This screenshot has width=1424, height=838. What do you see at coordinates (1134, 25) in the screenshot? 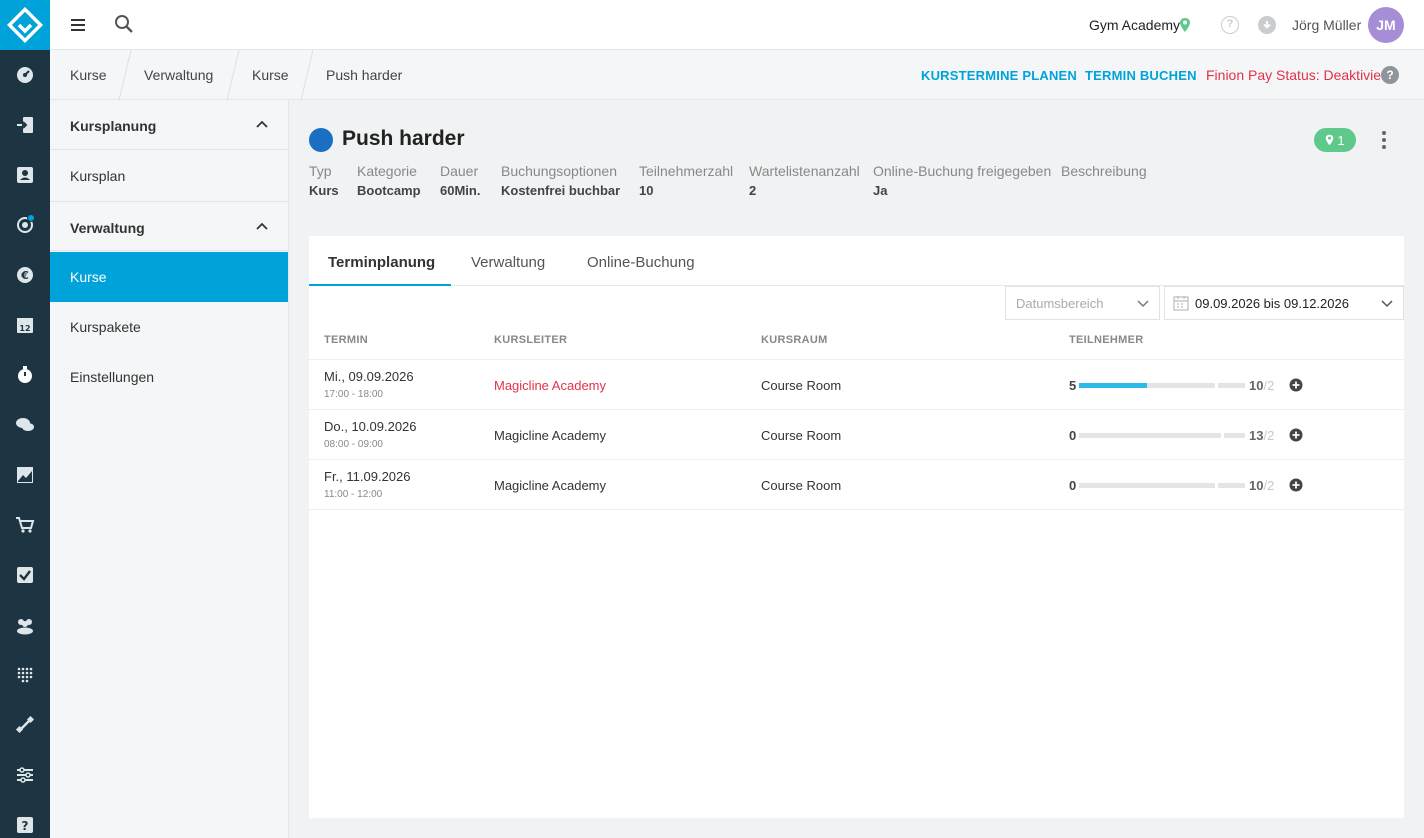
I see `studio-selector: Gym Academy` at bounding box center [1134, 25].